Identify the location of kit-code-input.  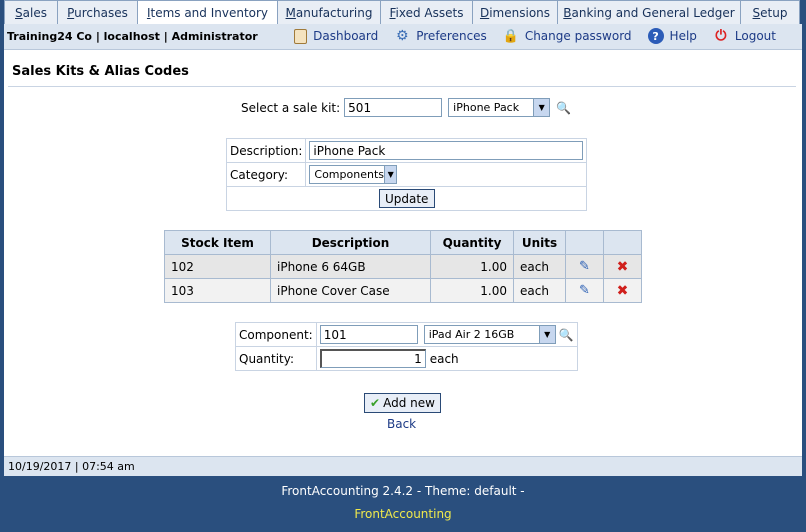
(393, 107).